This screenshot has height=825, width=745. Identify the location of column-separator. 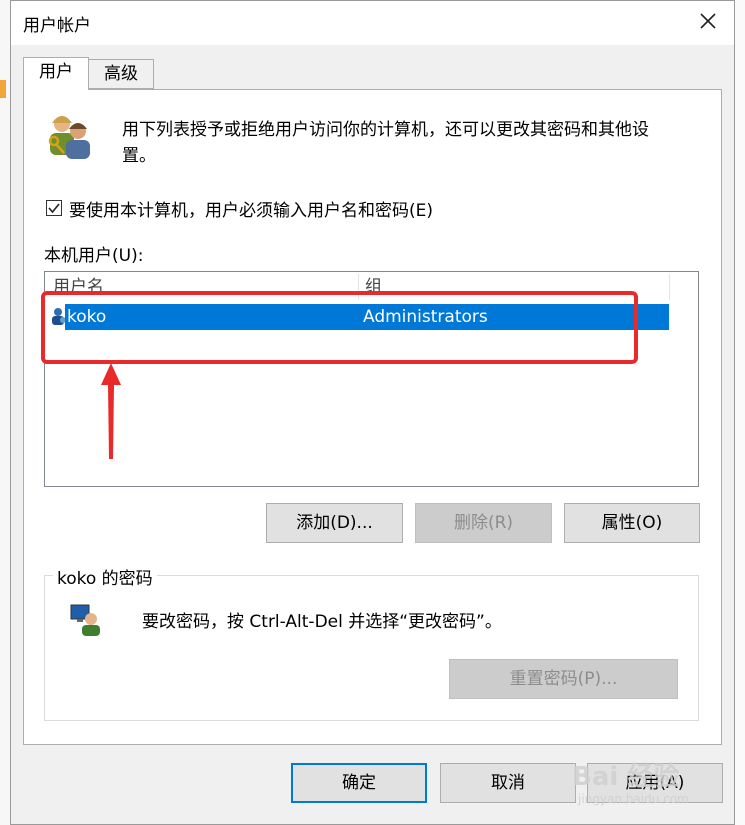
(669, 287).